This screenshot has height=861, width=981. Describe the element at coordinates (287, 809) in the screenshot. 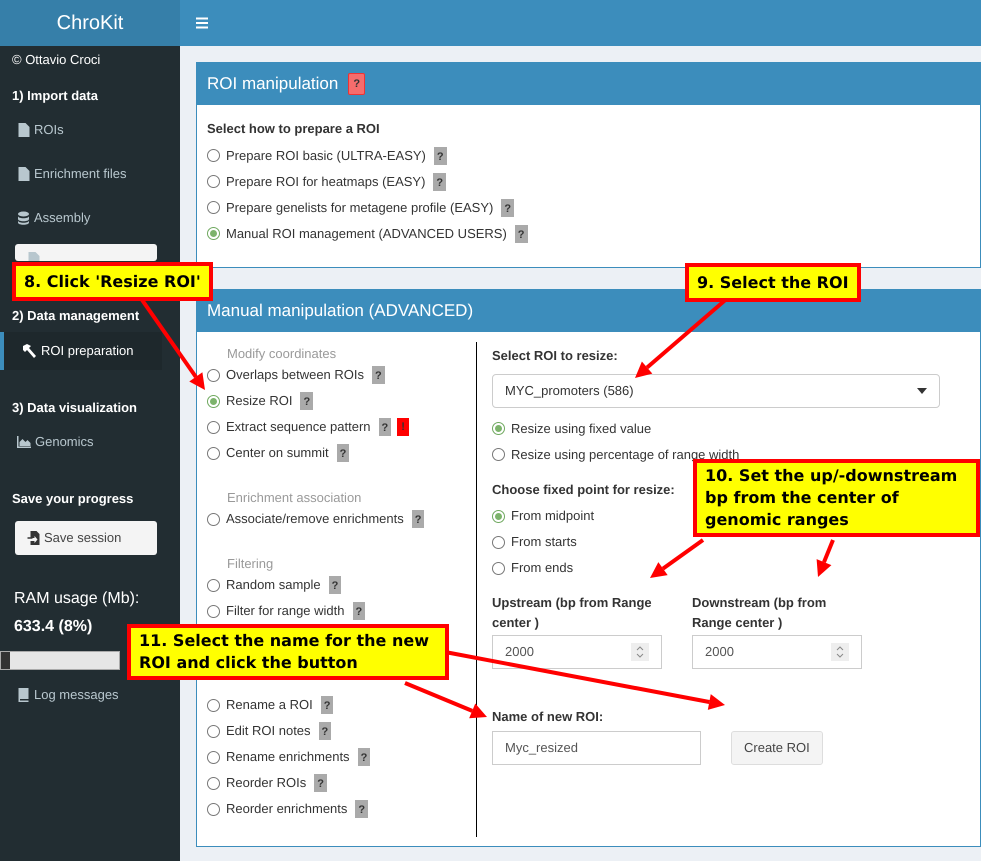

I see `option-label: Reorder enrichments` at that location.